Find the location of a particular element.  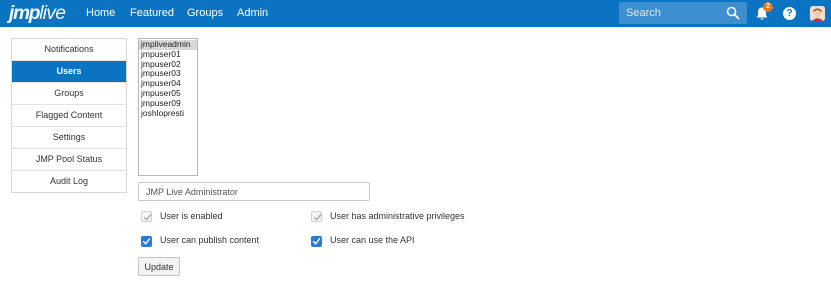

nav-home-link: Home is located at coordinates (100, 13).